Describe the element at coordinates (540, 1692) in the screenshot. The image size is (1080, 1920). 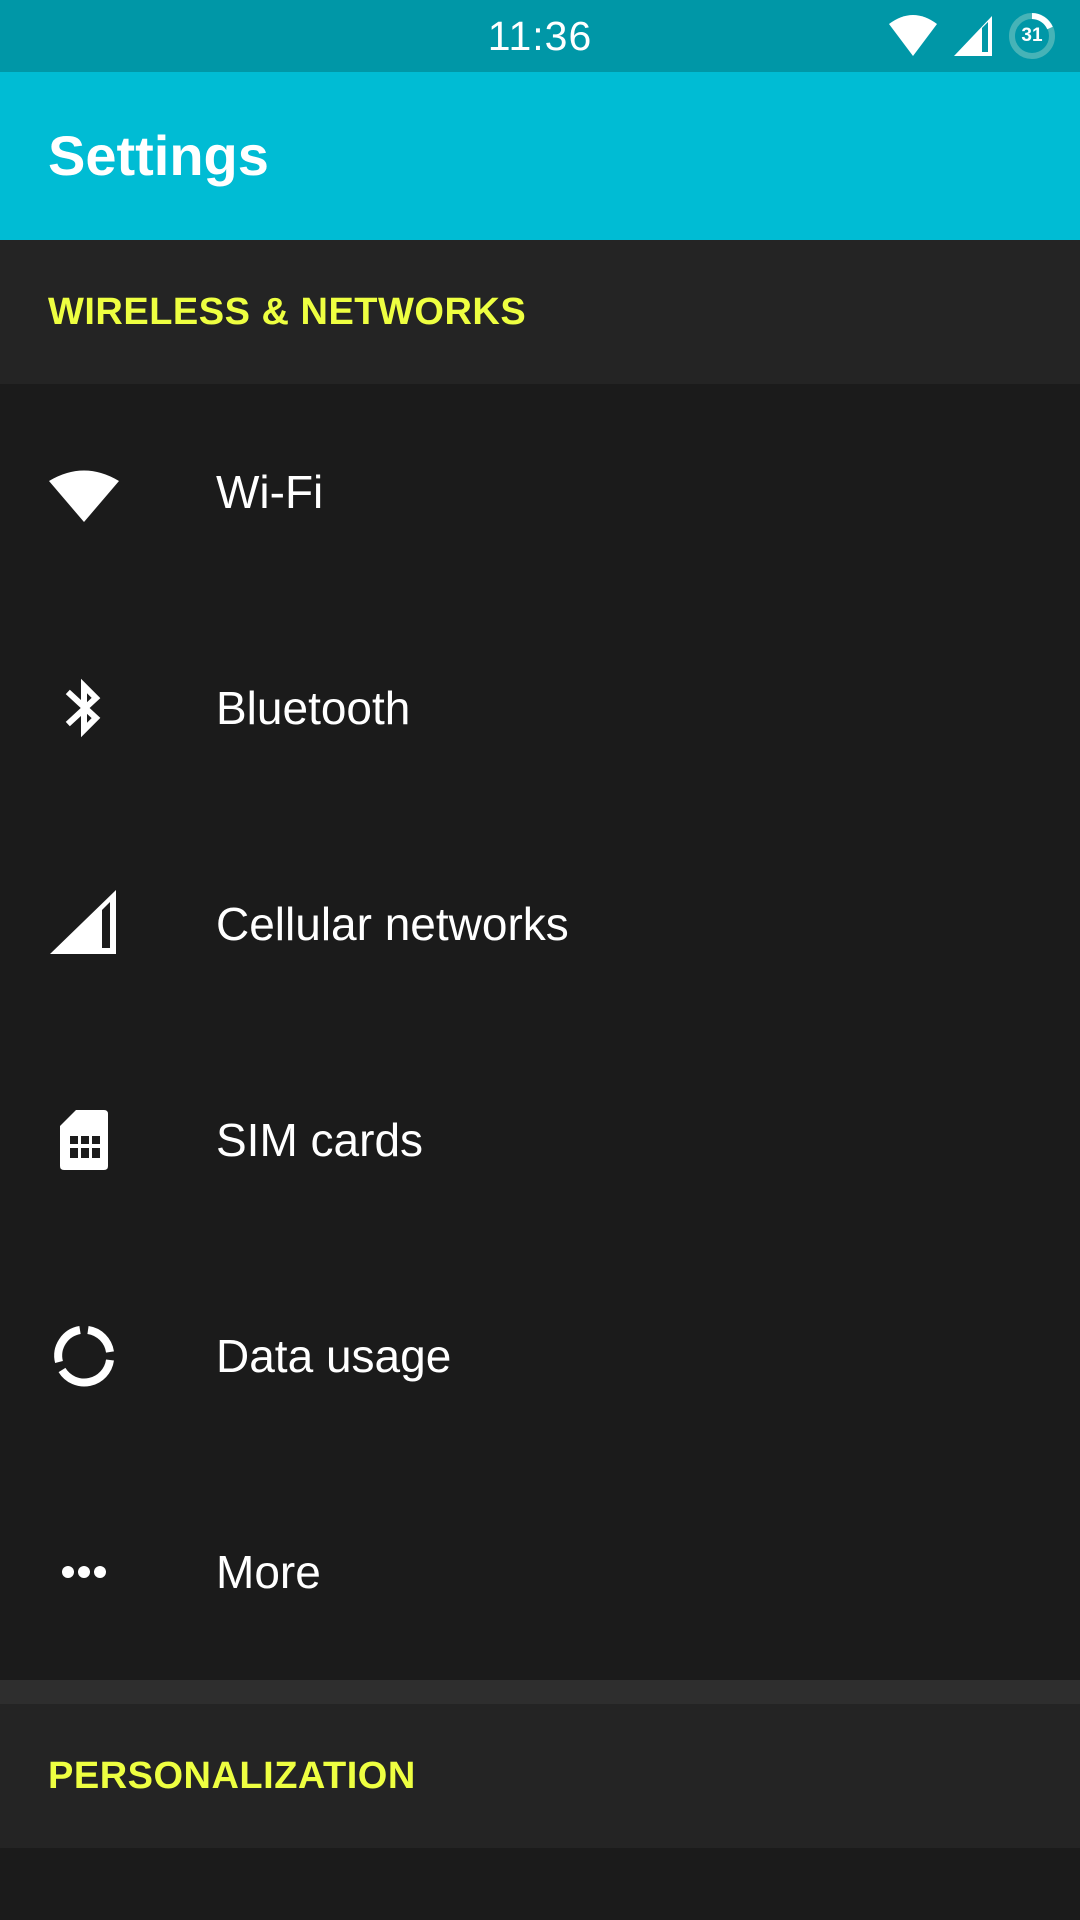
I see `section-divider` at that location.